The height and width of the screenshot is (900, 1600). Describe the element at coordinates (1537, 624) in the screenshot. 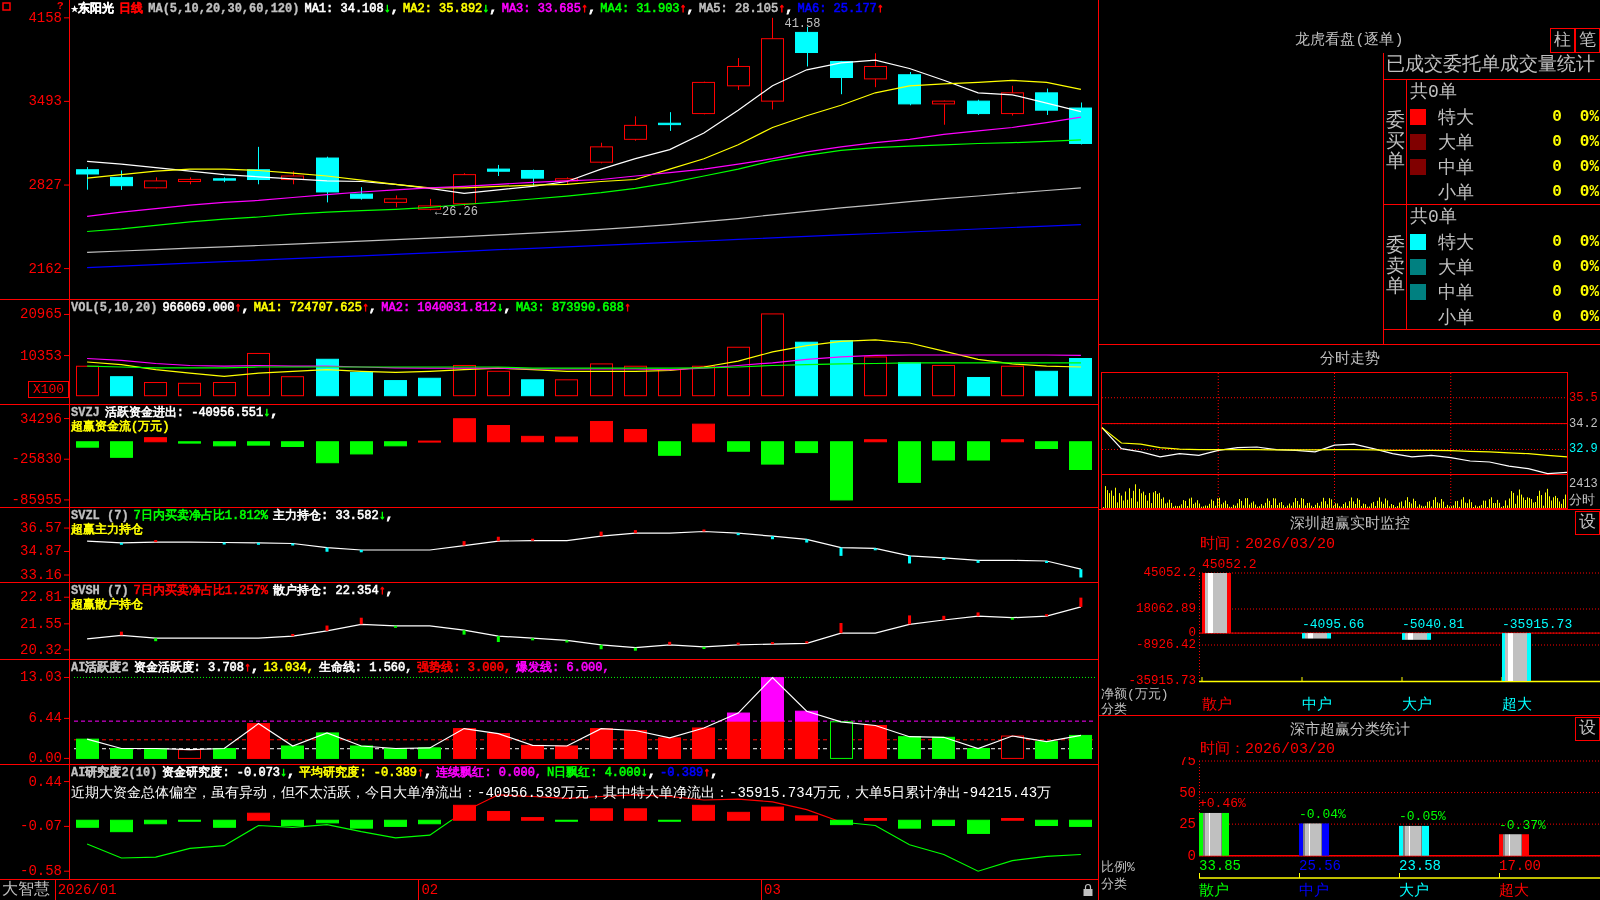

I see `data-label: -35915.73` at that location.